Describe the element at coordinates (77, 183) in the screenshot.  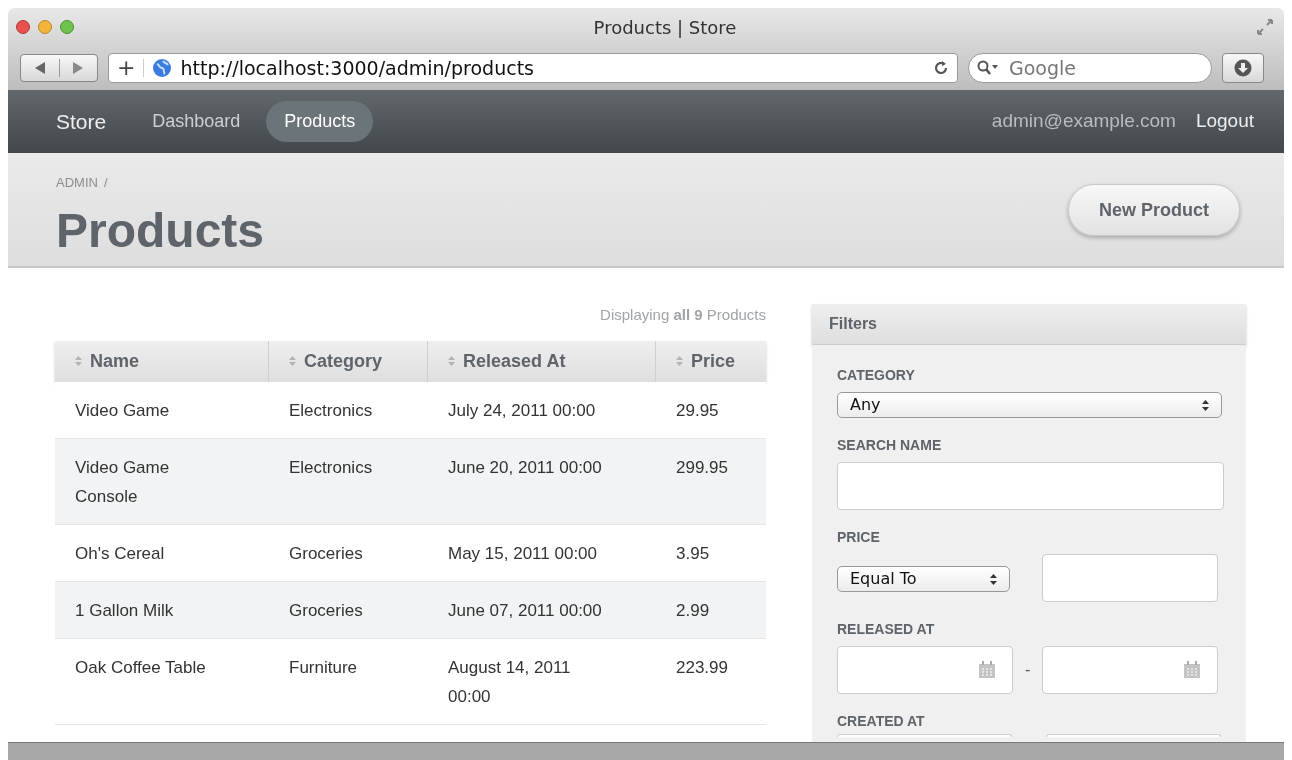
I see `breadcrumb-link: ADMIN` at that location.